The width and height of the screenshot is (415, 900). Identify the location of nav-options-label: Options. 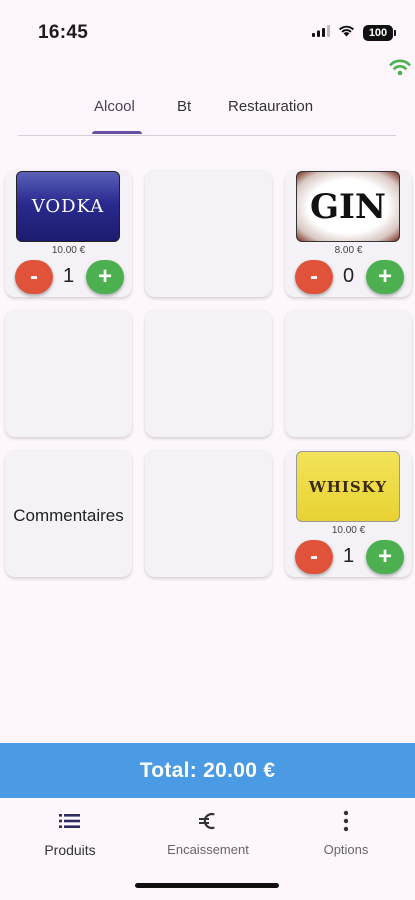
(346, 849).